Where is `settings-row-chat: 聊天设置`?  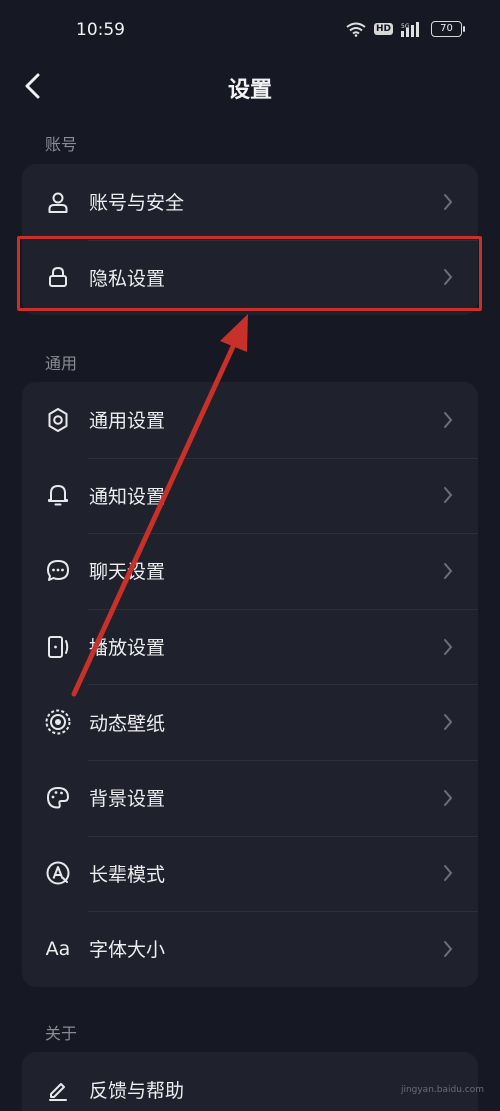 settings-row-chat: 聊天设置 is located at coordinates (250, 571).